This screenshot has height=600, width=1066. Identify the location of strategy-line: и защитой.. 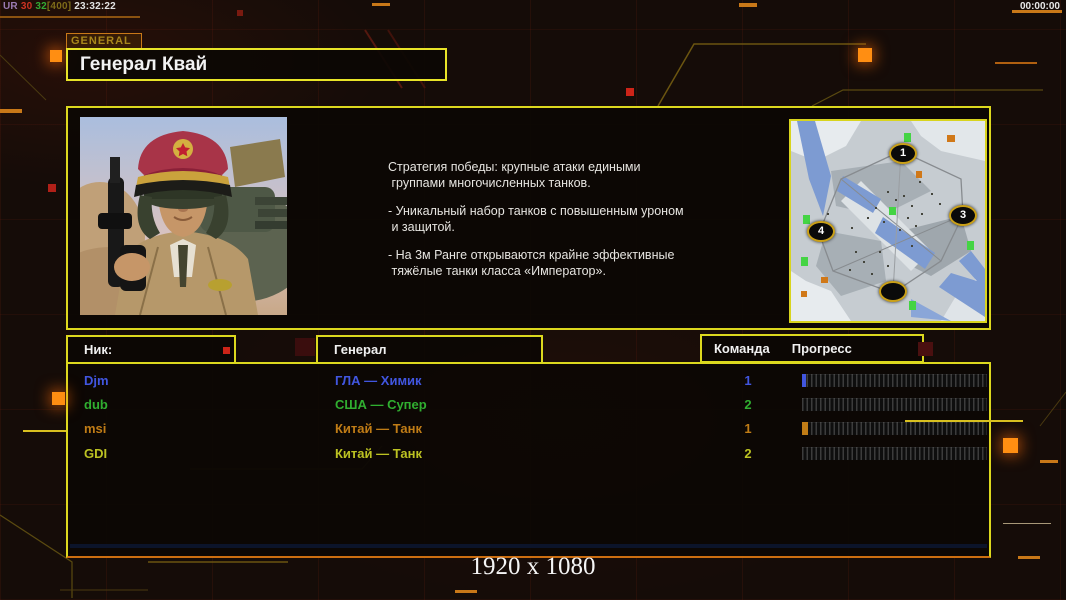
(421, 226).